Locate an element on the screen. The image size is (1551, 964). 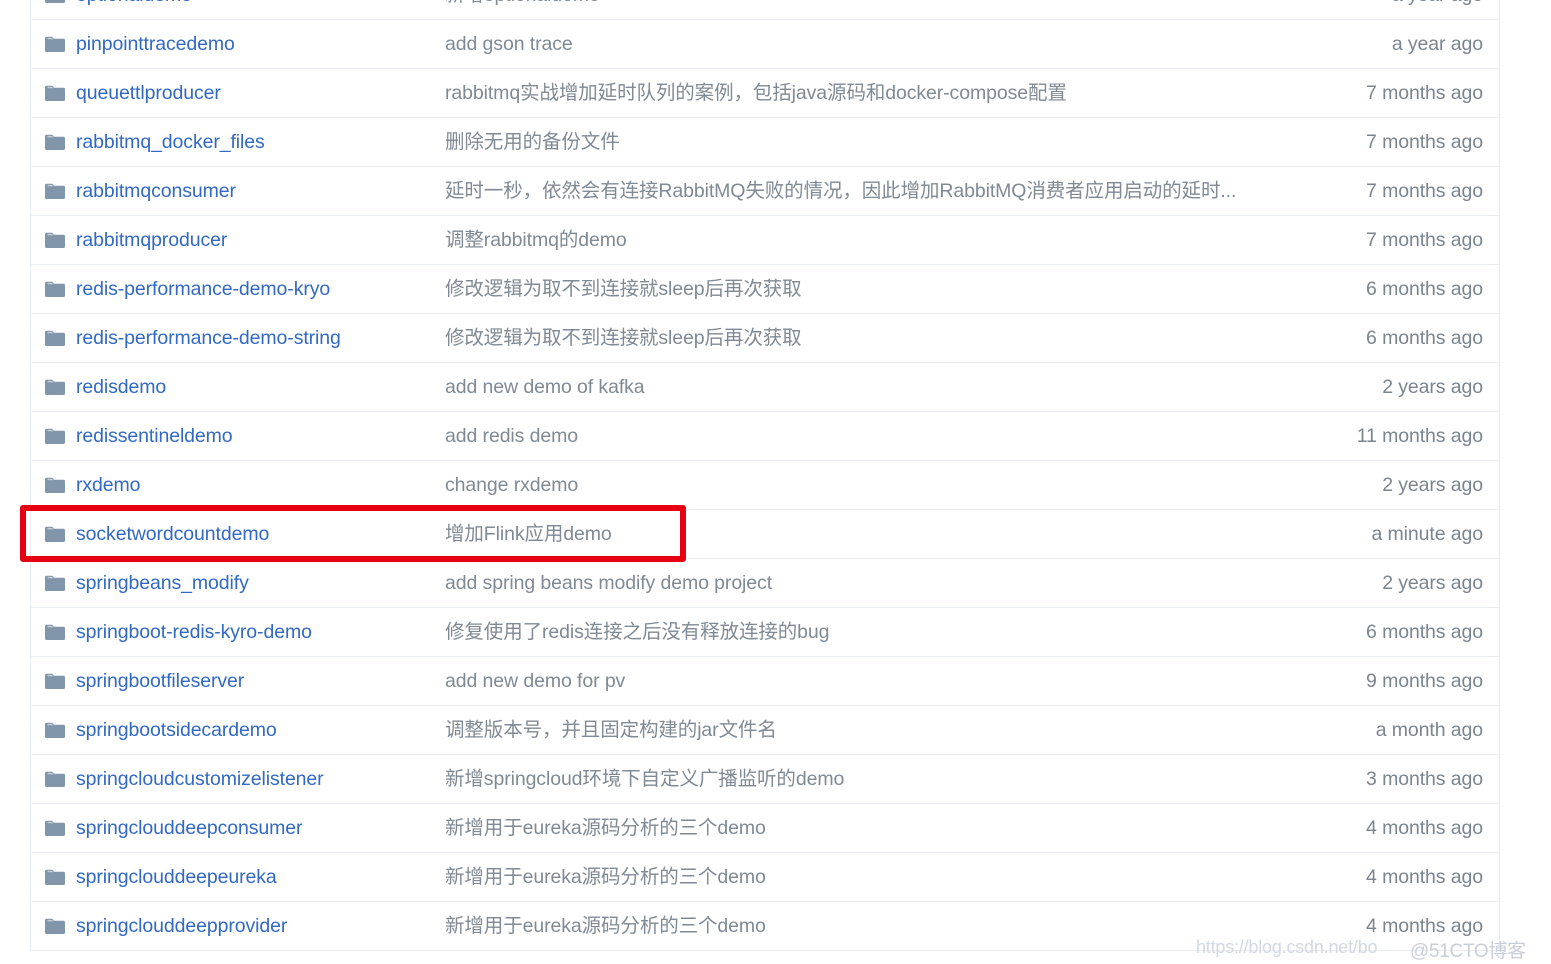
file-name-cell: redis-performance-demo-string is located at coordinates (245, 338).